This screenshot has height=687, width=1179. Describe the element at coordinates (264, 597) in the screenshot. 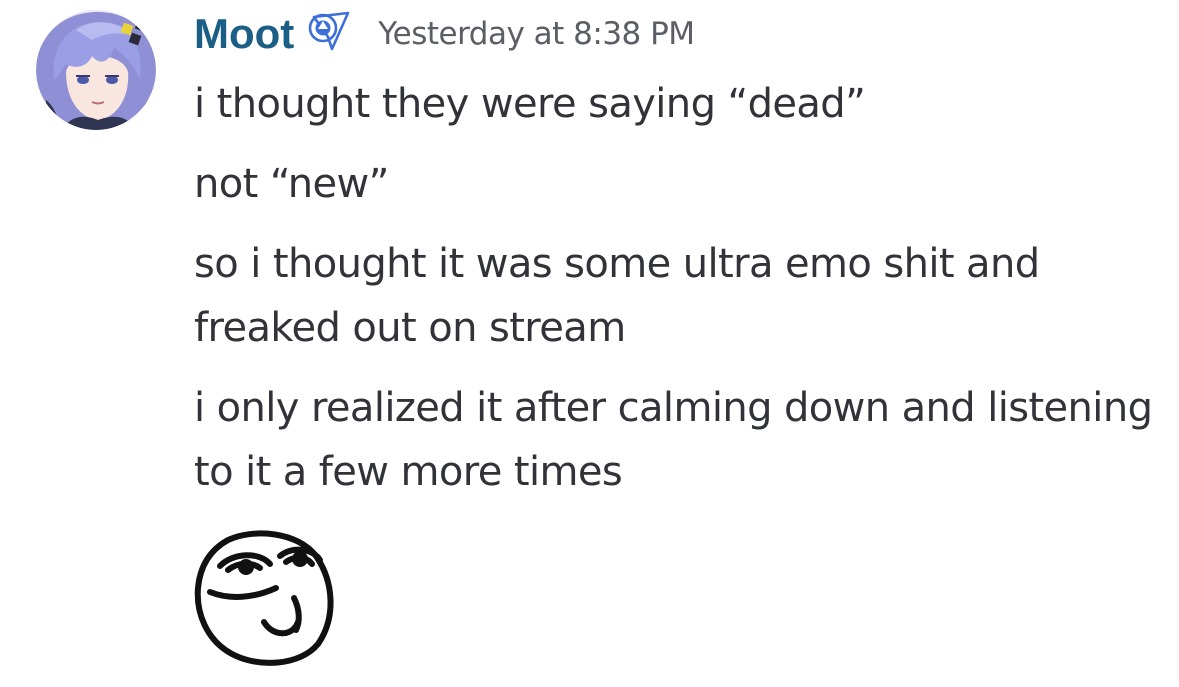

I see `smug-face-emoji` at that location.